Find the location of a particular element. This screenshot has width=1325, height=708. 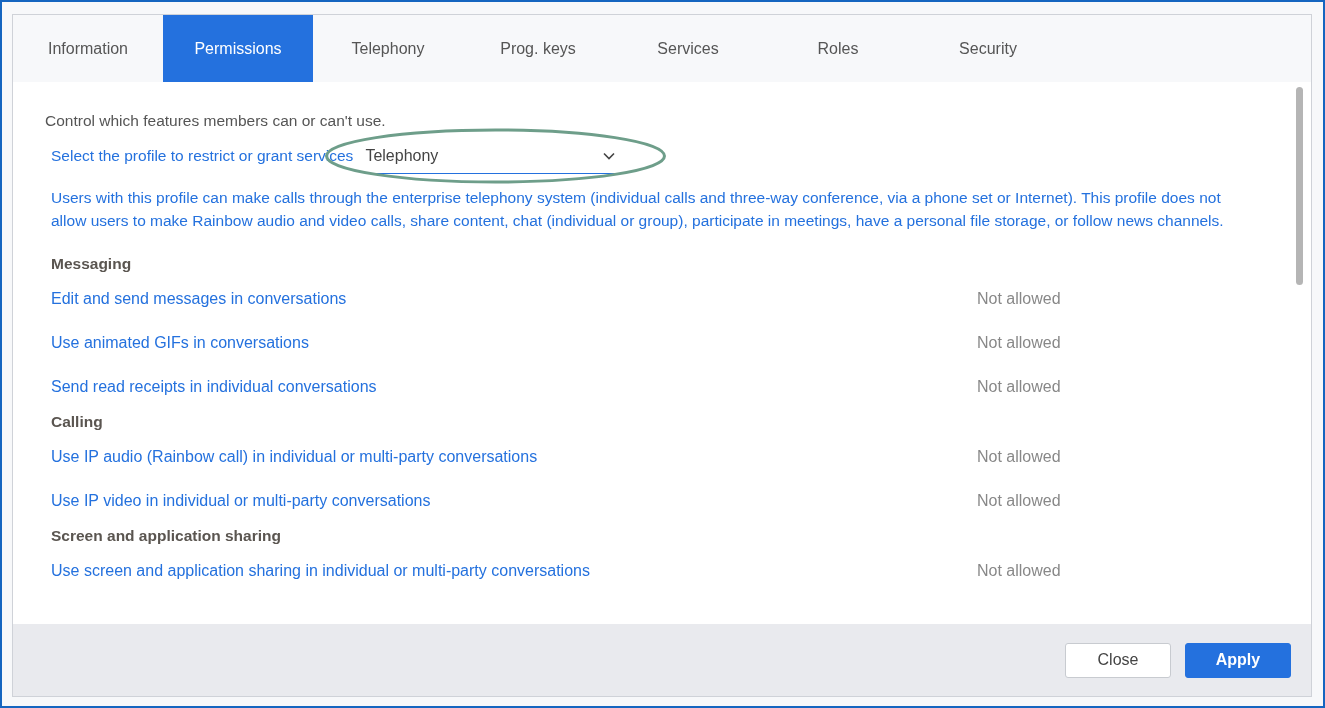

permission-label: Use screen and application sharing in individual or multi-party conversations is located at coordinates (321, 571).